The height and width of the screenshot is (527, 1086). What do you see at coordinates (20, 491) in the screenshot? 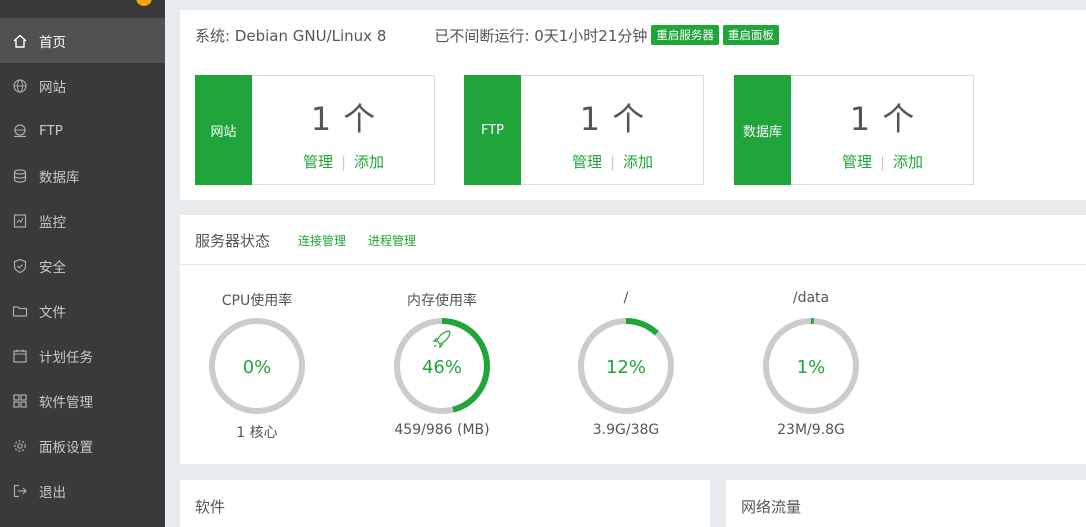
I see `logout-icon` at bounding box center [20, 491].